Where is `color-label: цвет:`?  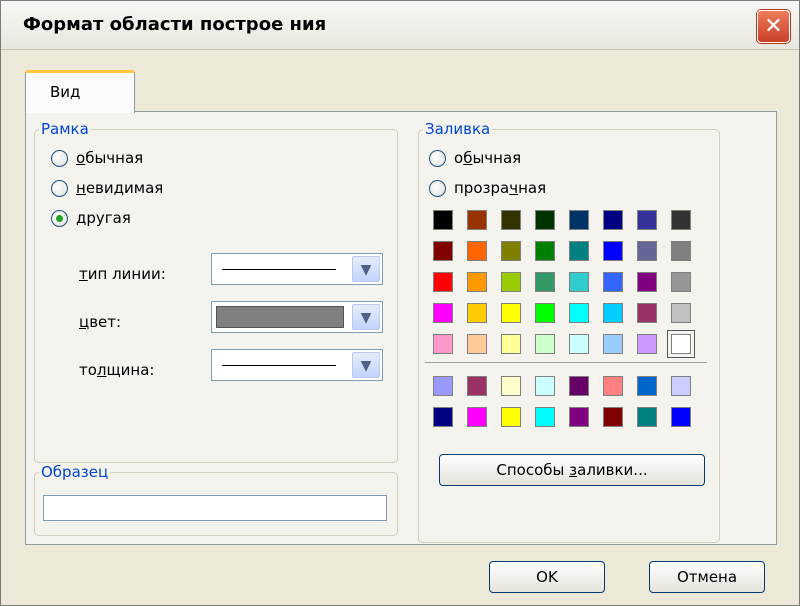
color-label: цвет: is located at coordinates (100, 322).